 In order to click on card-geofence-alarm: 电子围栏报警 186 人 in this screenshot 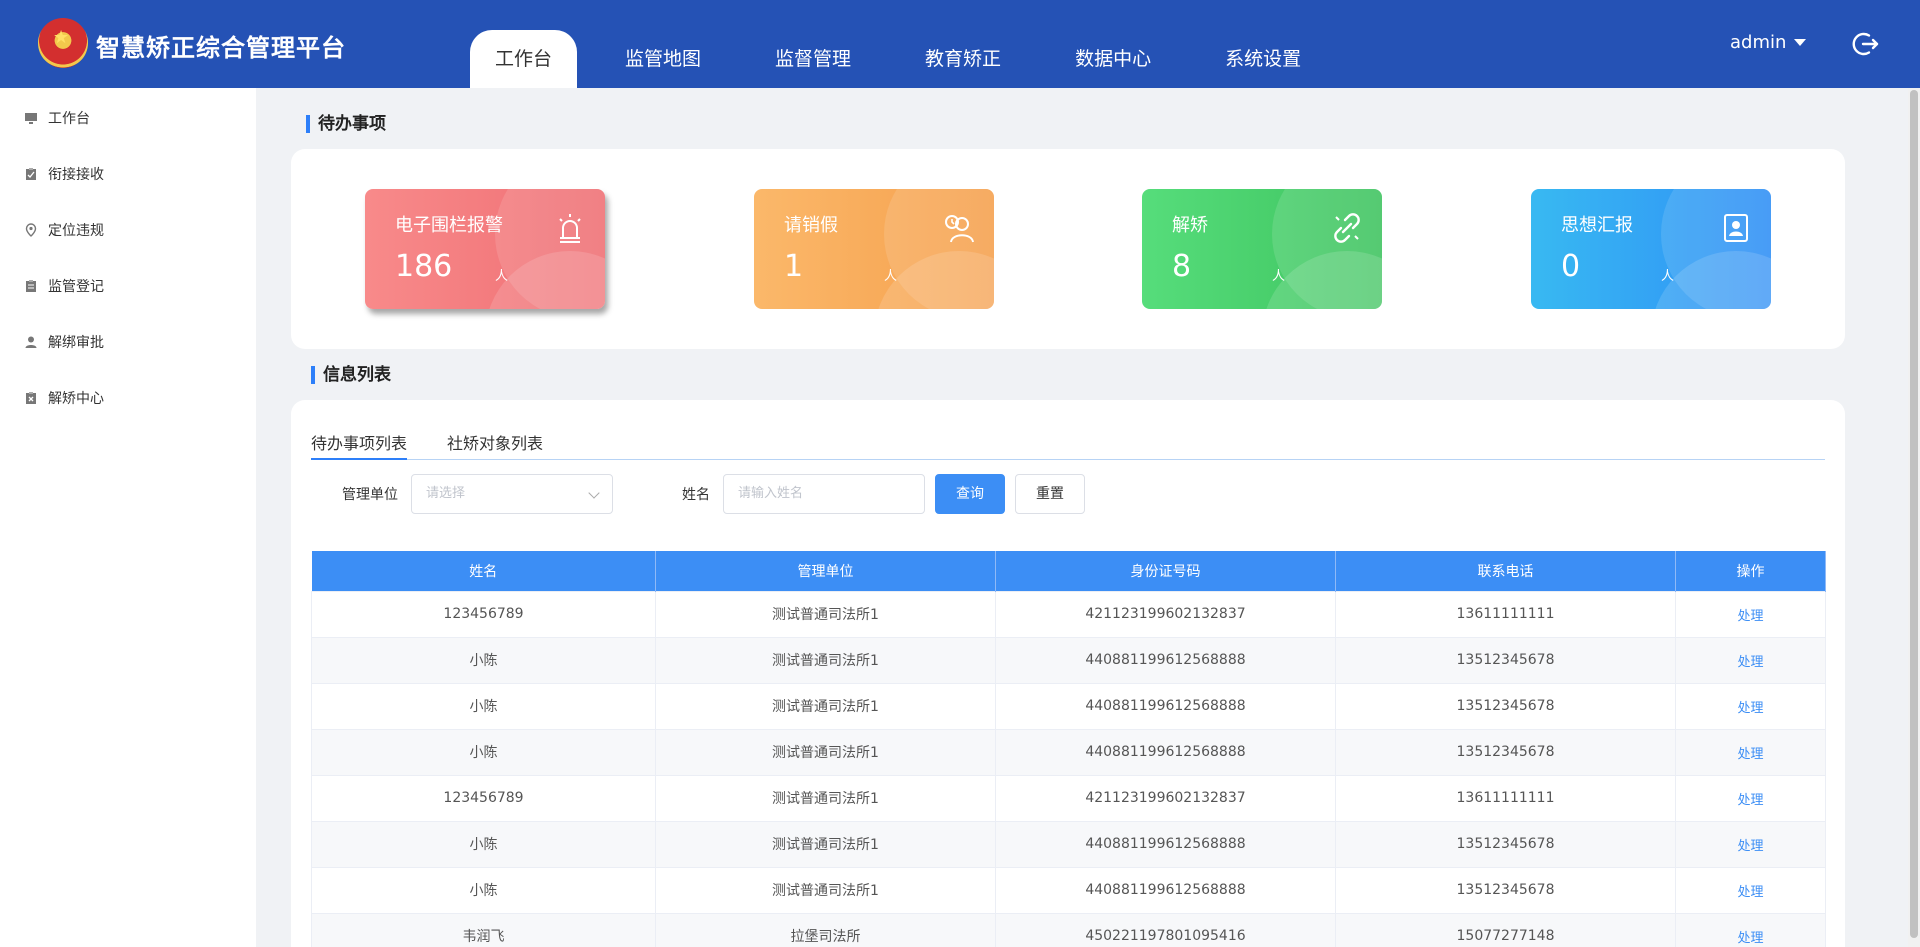, I will do `click(485, 249)`.